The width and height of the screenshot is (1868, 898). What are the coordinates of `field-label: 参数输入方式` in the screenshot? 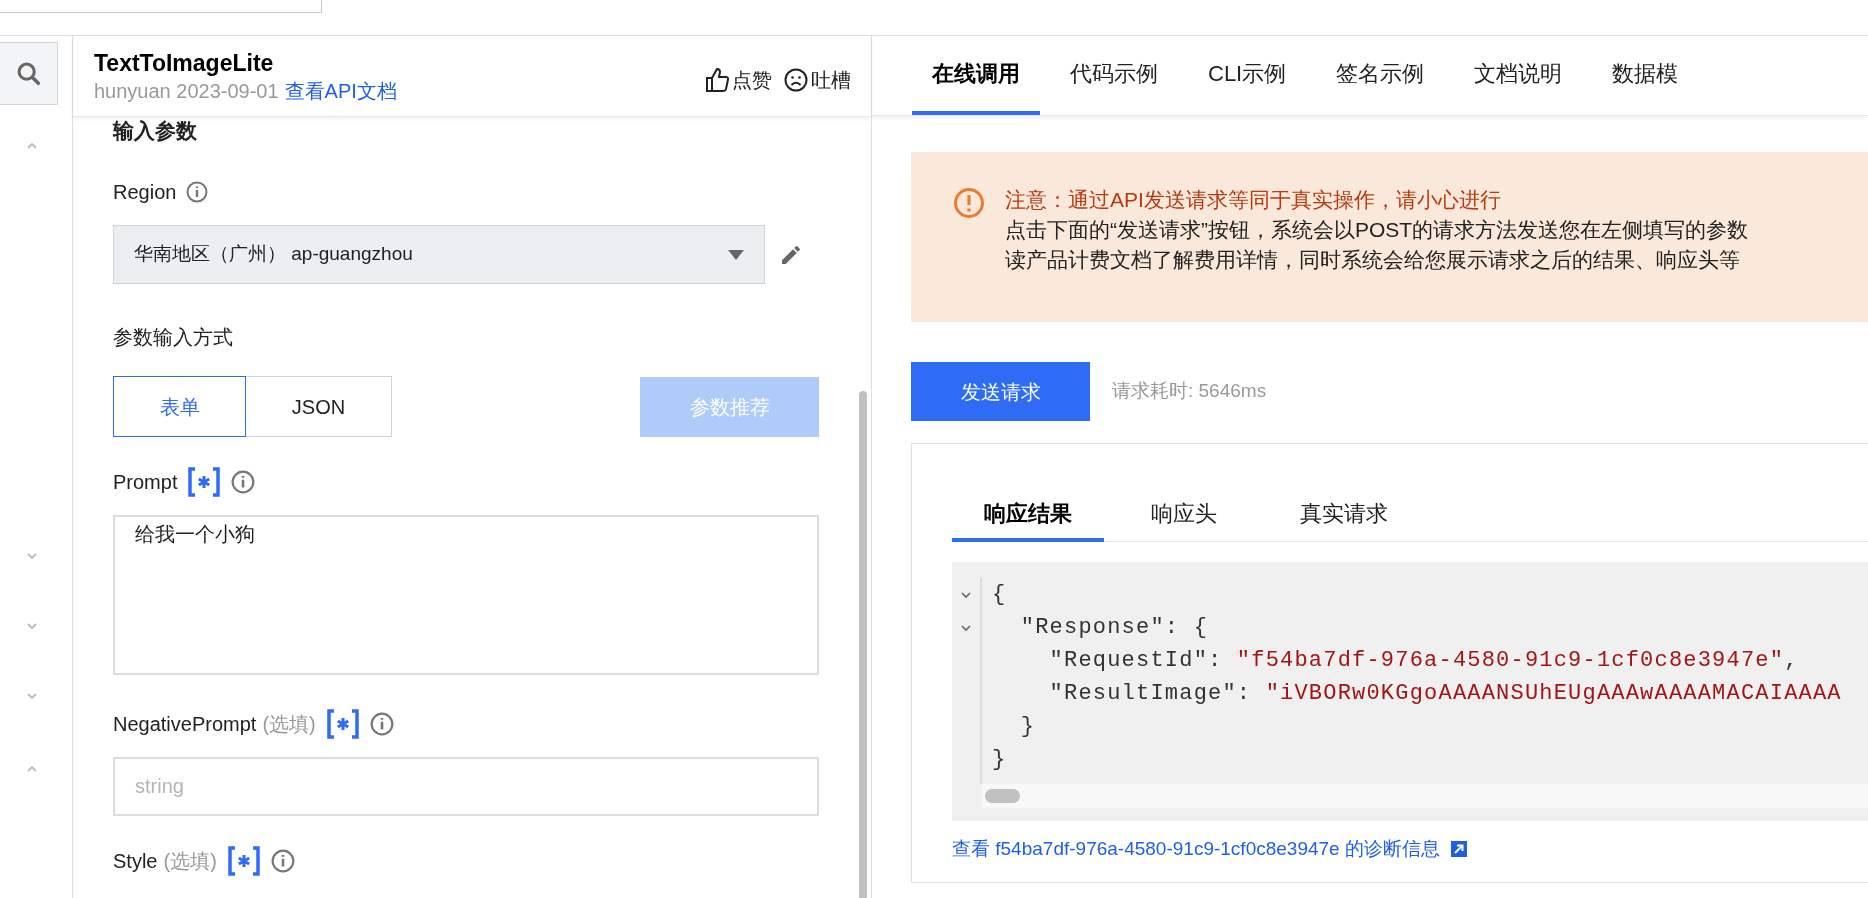 It's located at (173, 337).